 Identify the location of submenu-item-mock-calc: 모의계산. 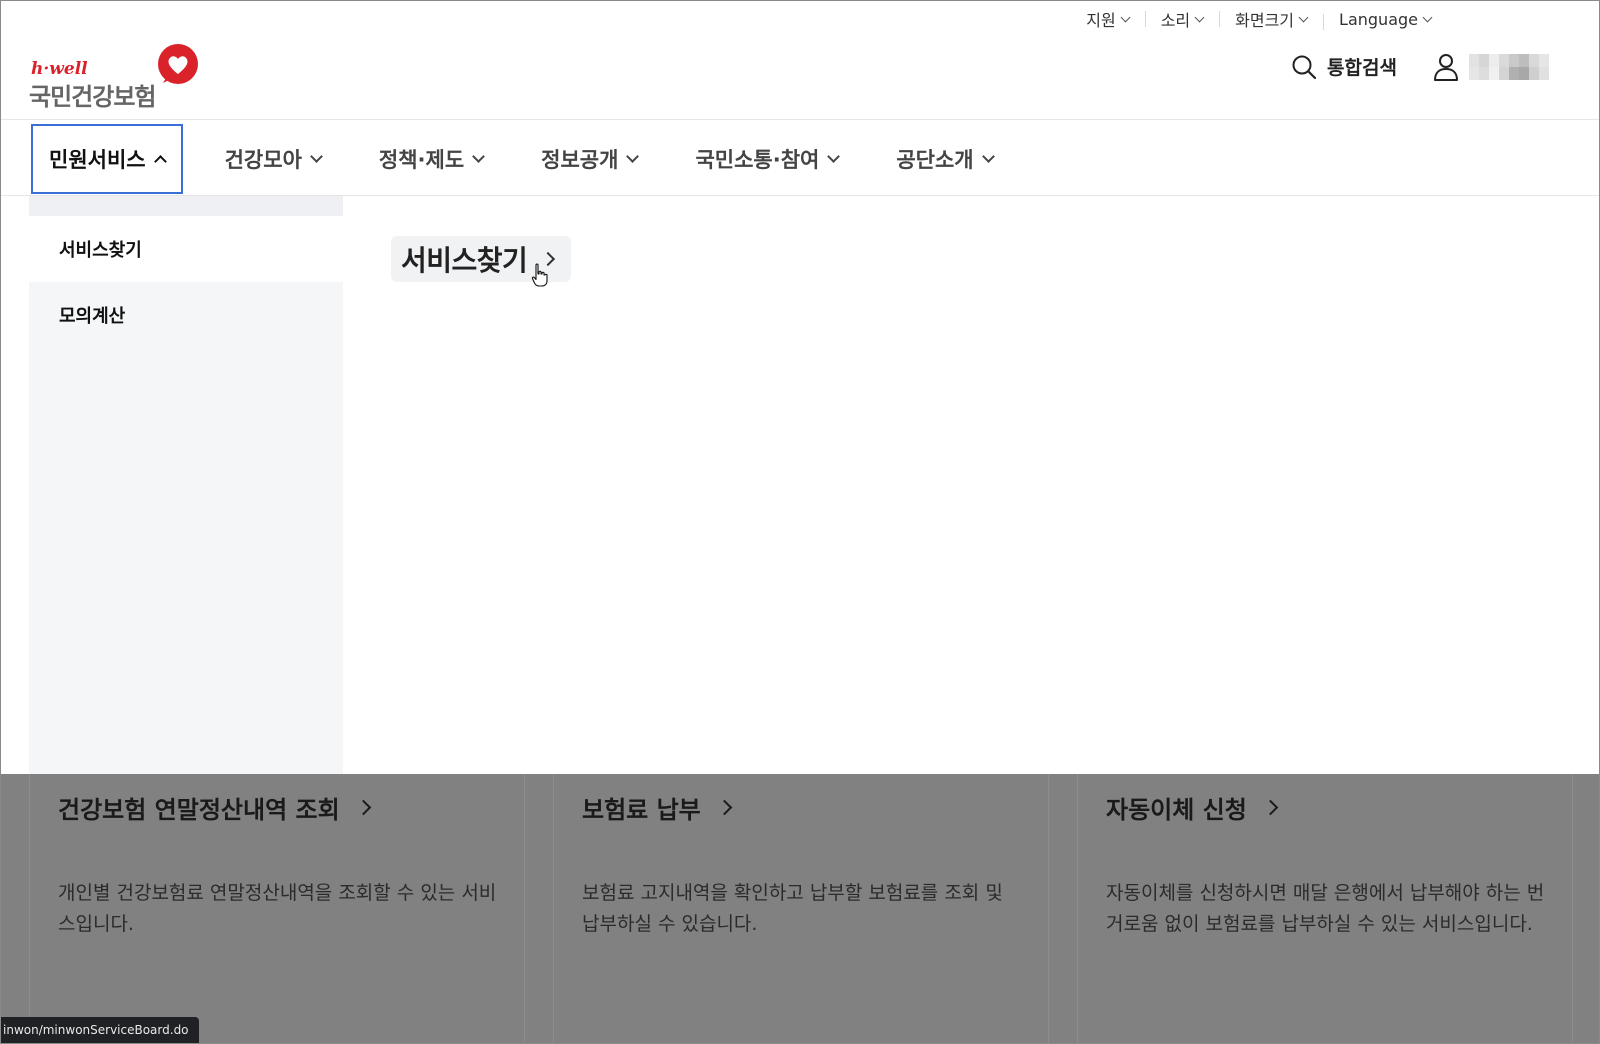
(186, 315).